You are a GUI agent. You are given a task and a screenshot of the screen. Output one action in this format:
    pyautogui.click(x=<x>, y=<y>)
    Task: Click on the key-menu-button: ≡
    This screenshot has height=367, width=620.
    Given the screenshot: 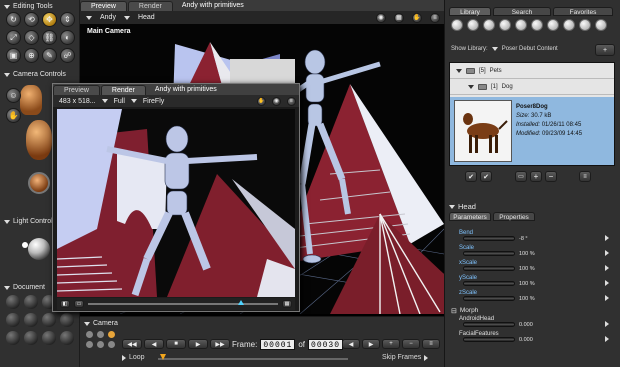 What is the action you would take?
    pyautogui.click(x=431, y=344)
    